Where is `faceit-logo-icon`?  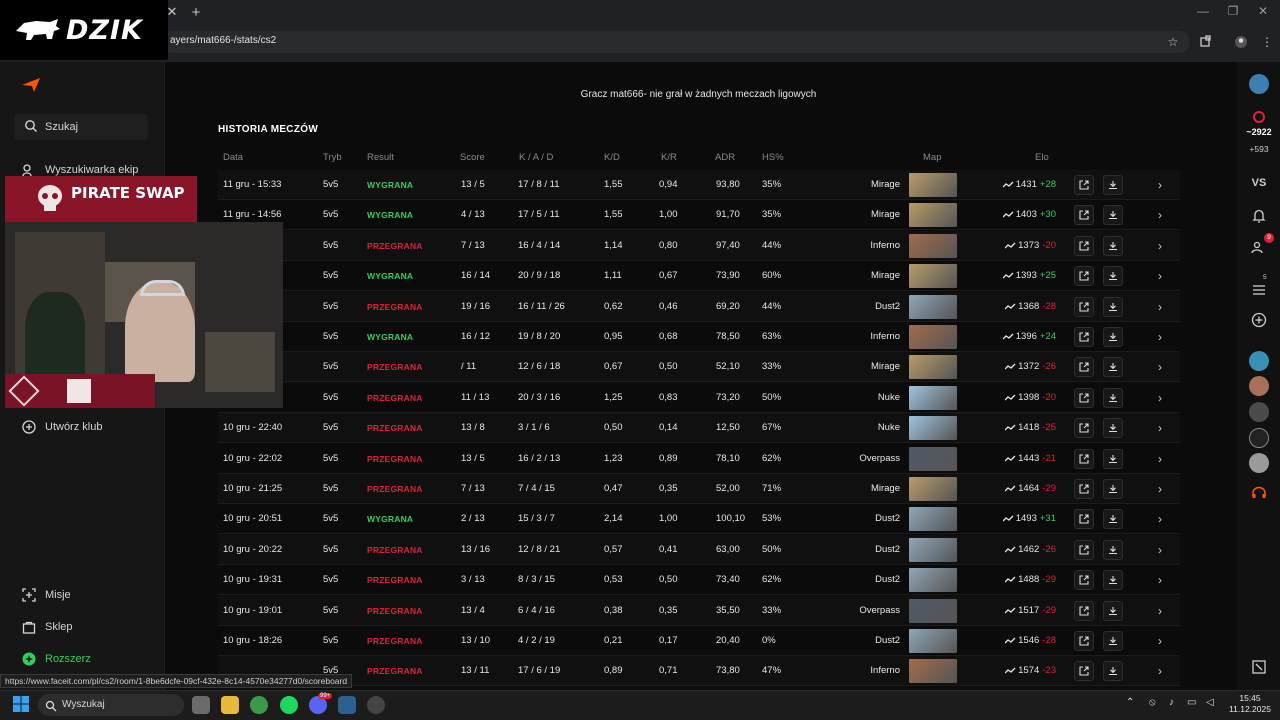 faceit-logo-icon is located at coordinates (31, 85).